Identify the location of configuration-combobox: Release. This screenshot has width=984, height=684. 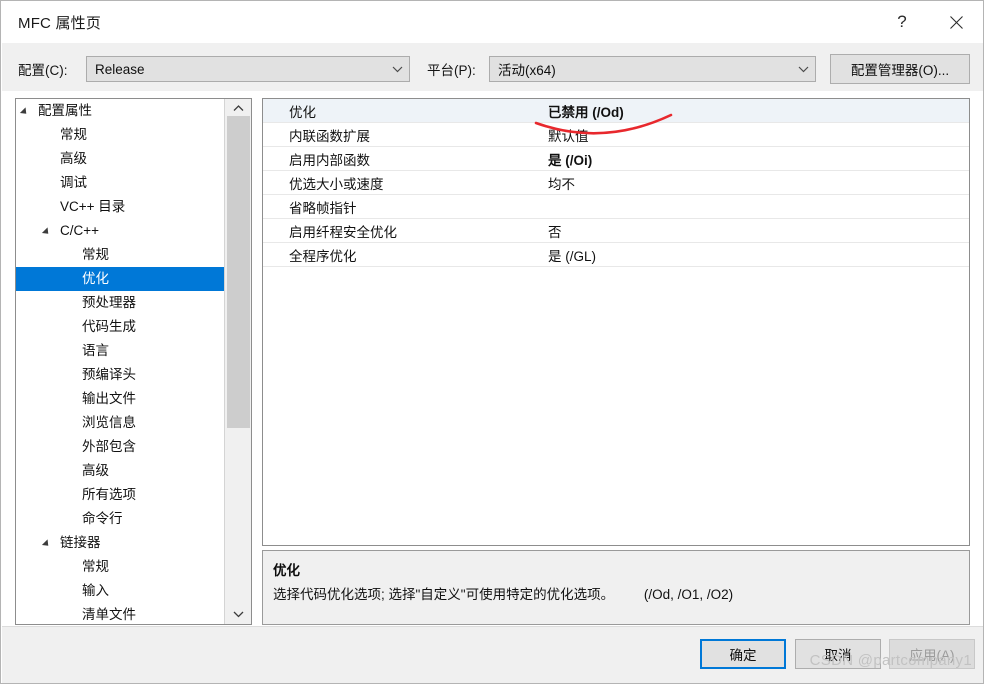
(248, 69).